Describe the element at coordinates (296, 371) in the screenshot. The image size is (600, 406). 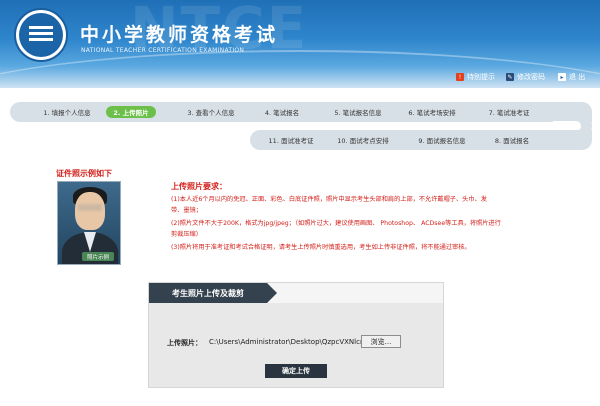
I see `submit-upload-button: 确定上传` at that location.